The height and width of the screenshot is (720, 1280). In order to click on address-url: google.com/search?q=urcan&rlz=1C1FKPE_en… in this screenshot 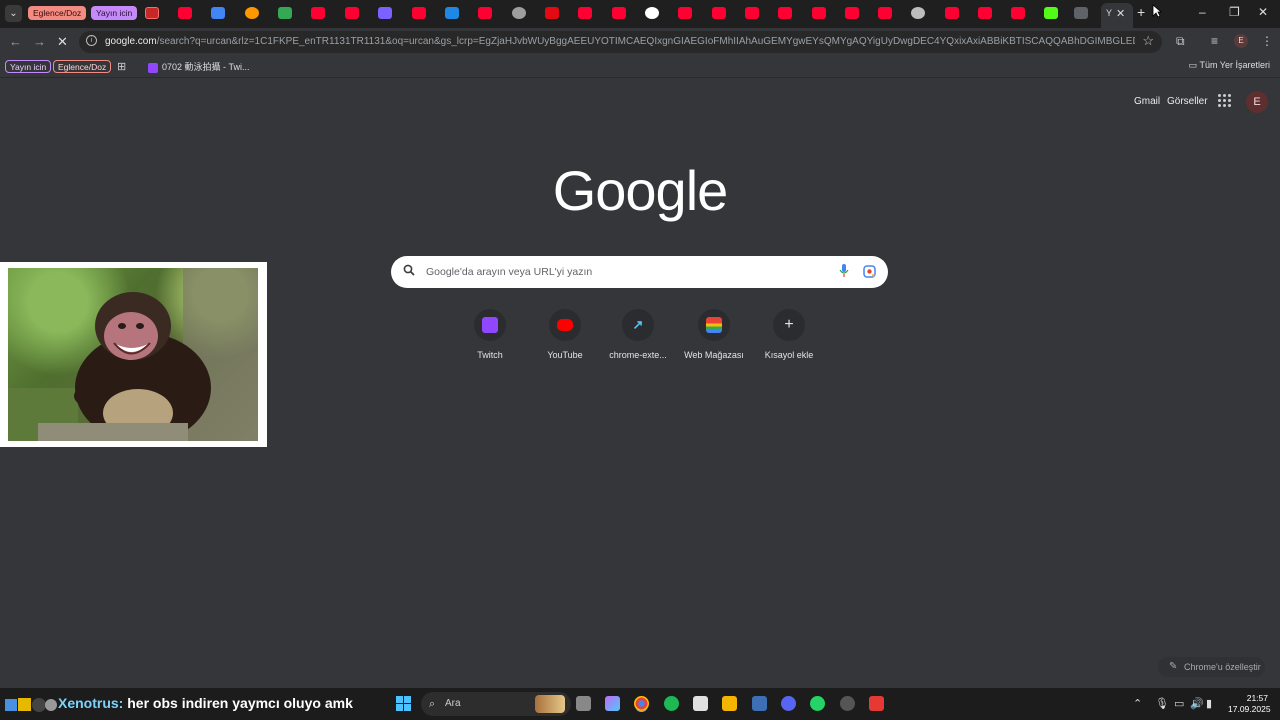, I will do `click(620, 41)`.